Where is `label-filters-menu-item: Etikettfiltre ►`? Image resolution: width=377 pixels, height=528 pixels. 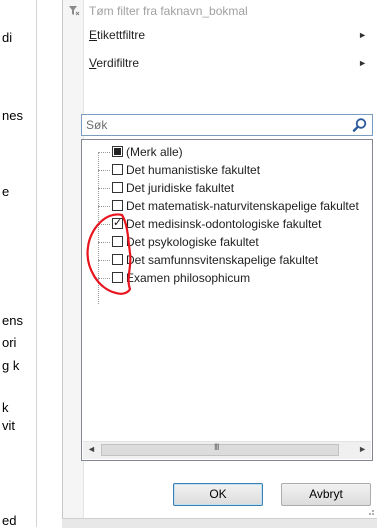 label-filters-menu-item: Etikettfiltre ► is located at coordinates (230, 35).